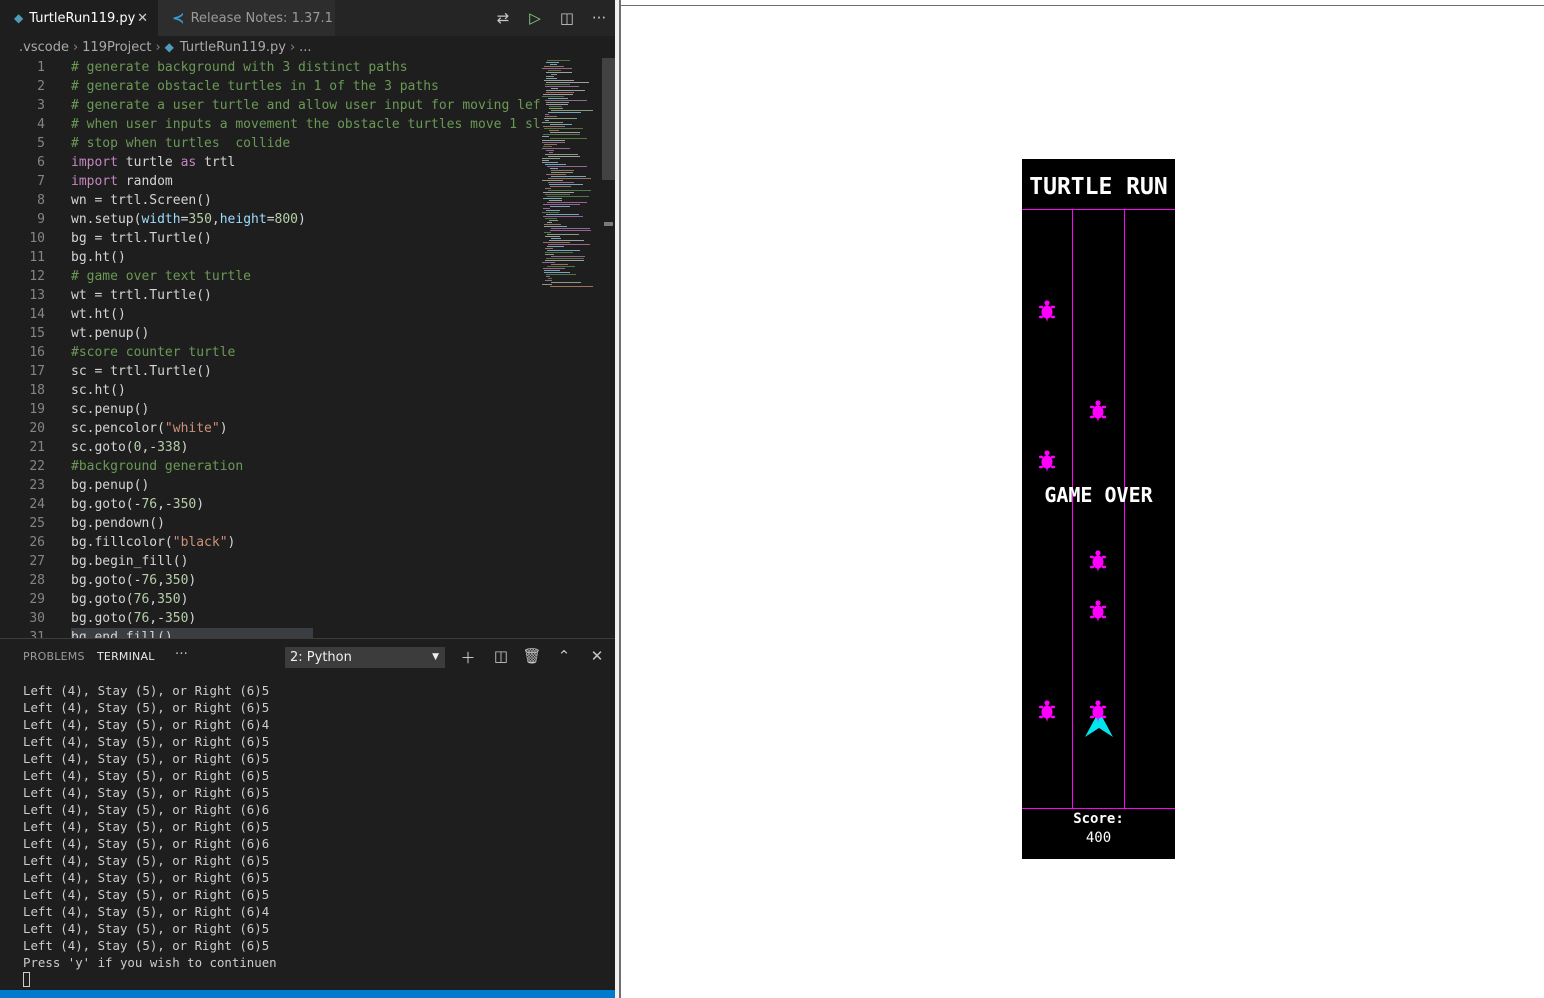 This screenshot has height=998, width=1544. Describe the element at coordinates (571, 348) in the screenshot. I see `minimap` at that location.